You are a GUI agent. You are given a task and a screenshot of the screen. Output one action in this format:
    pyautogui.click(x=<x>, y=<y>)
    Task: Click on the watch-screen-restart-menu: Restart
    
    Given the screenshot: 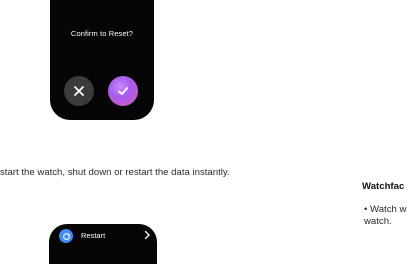 What is the action you would take?
    pyautogui.click(x=103, y=244)
    